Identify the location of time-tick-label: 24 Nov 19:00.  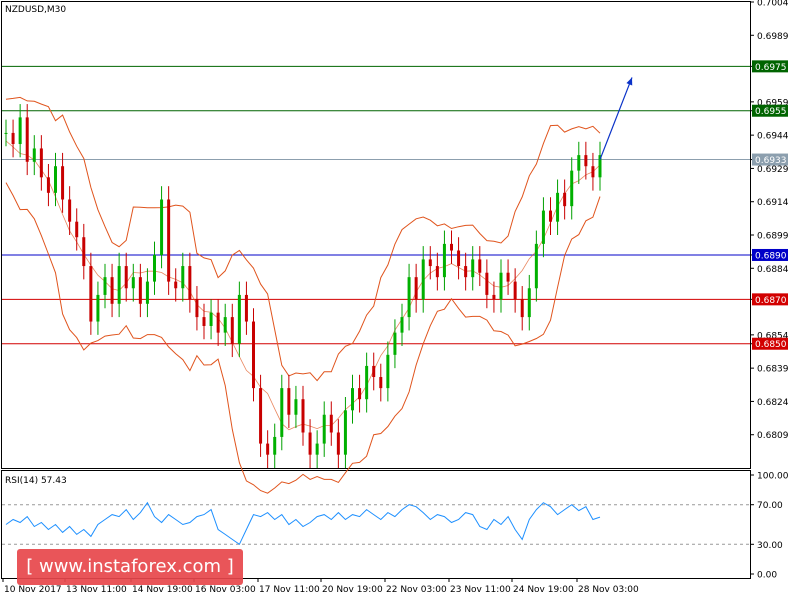
(543, 590).